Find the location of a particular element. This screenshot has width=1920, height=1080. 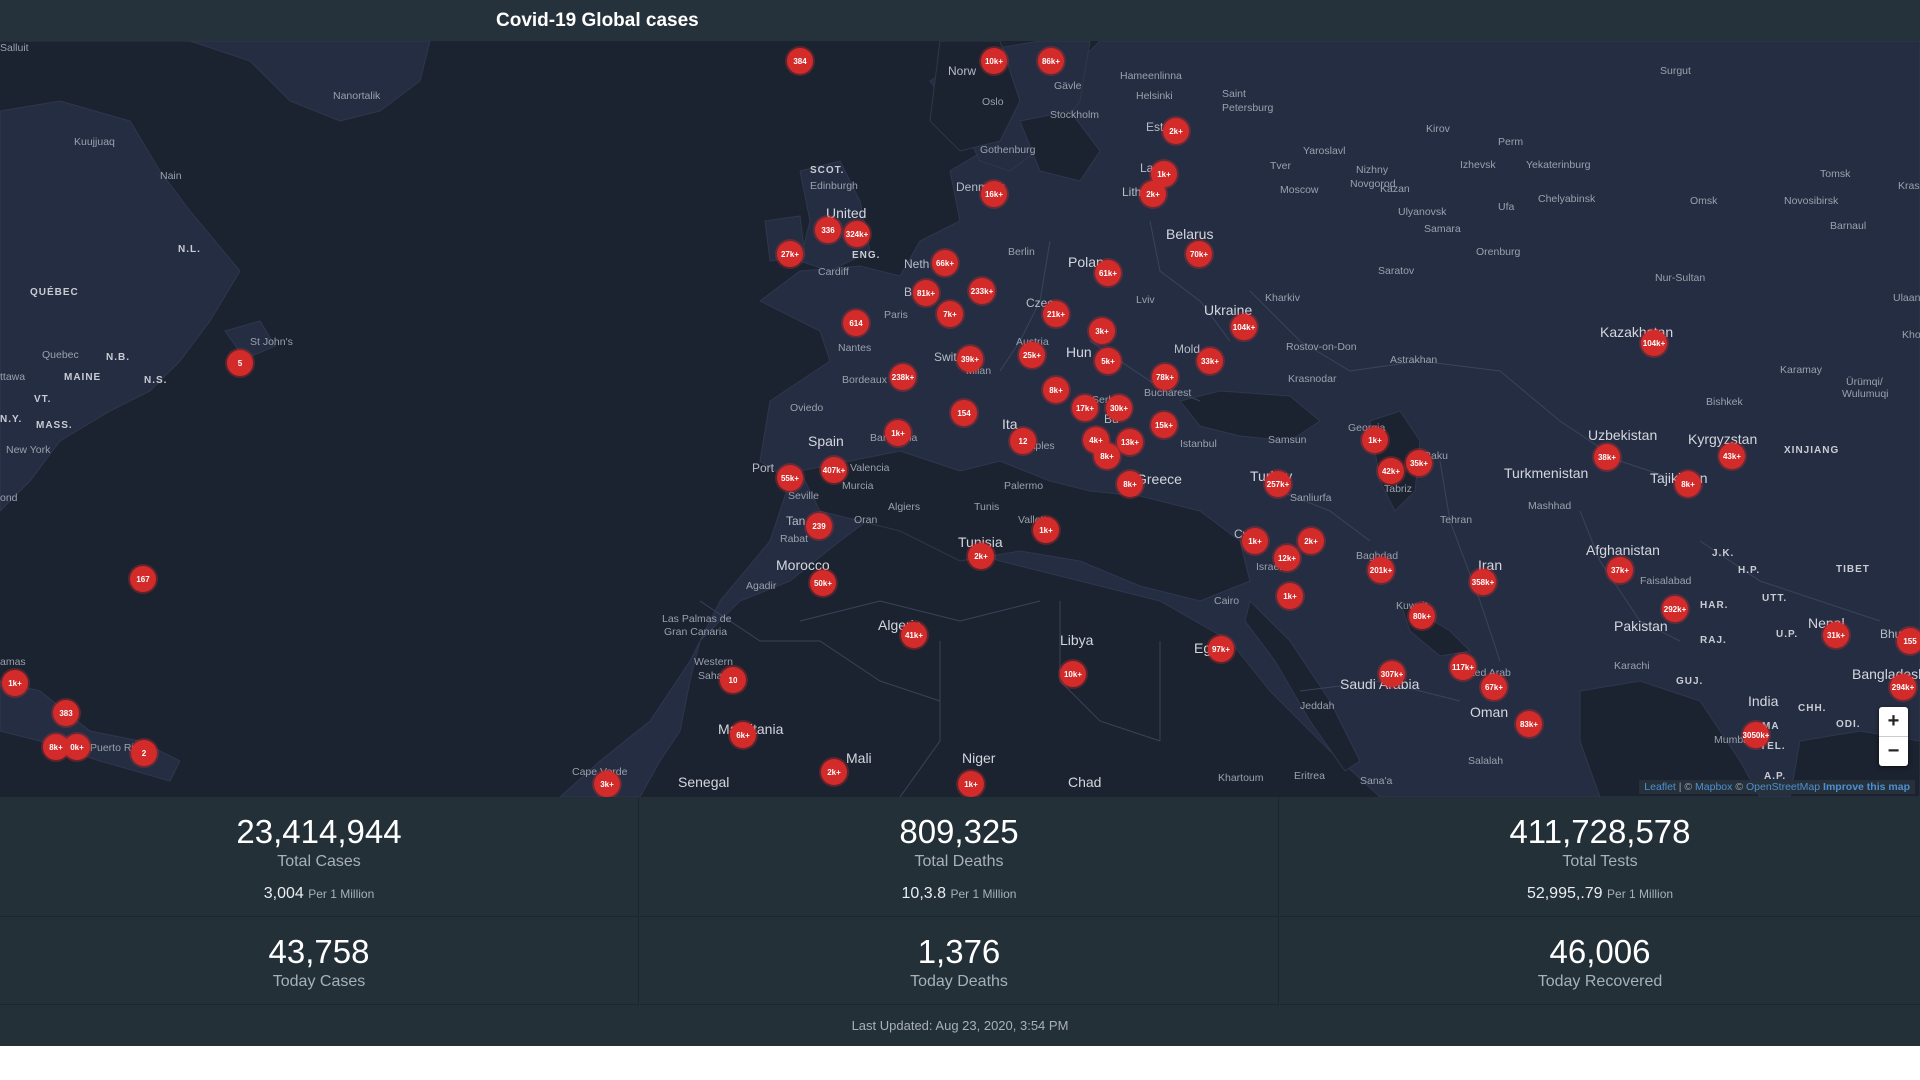

case-marker: 80k+ is located at coordinates (1422, 616).